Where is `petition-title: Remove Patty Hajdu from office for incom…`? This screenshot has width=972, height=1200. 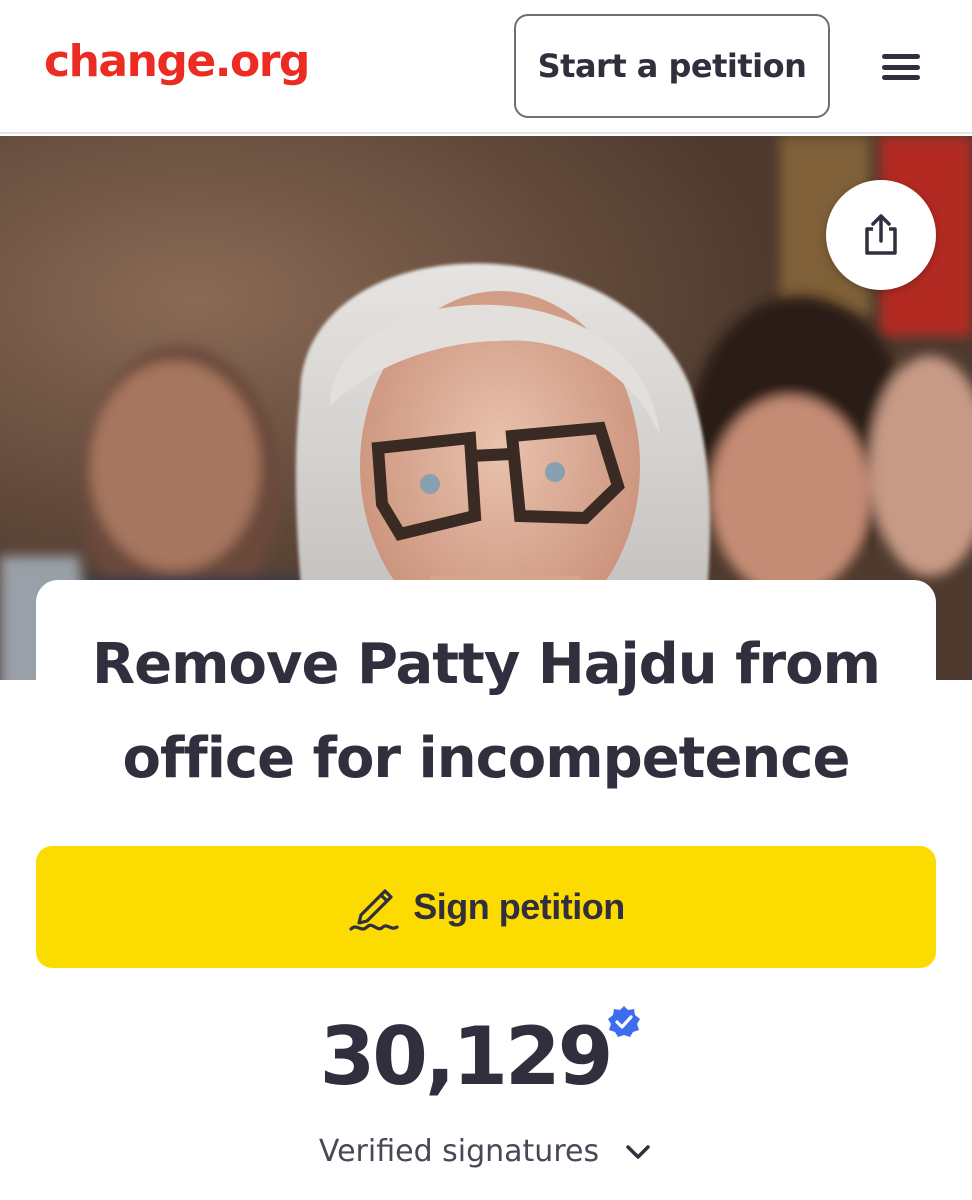 petition-title: Remove Patty Hajdu from office for incom… is located at coordinates (486, 712).